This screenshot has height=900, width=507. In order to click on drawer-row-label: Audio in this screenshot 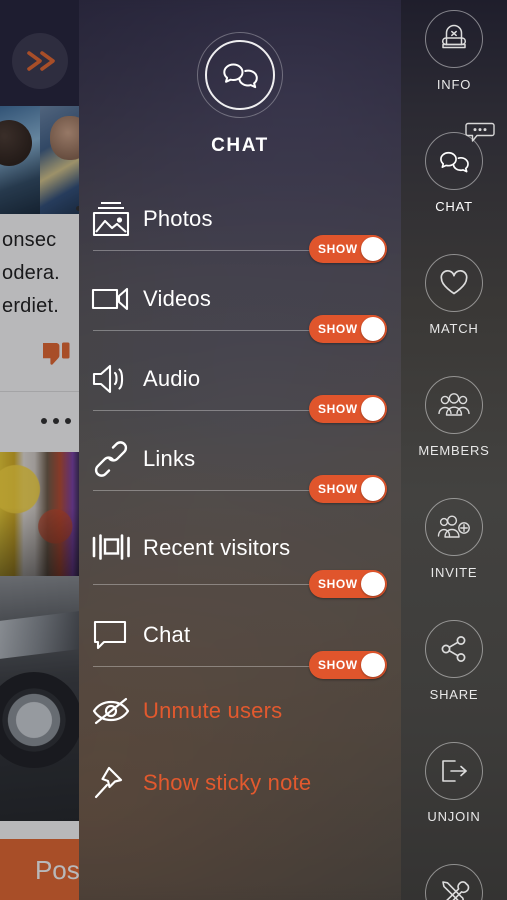, I will do `click(172, 378)`.